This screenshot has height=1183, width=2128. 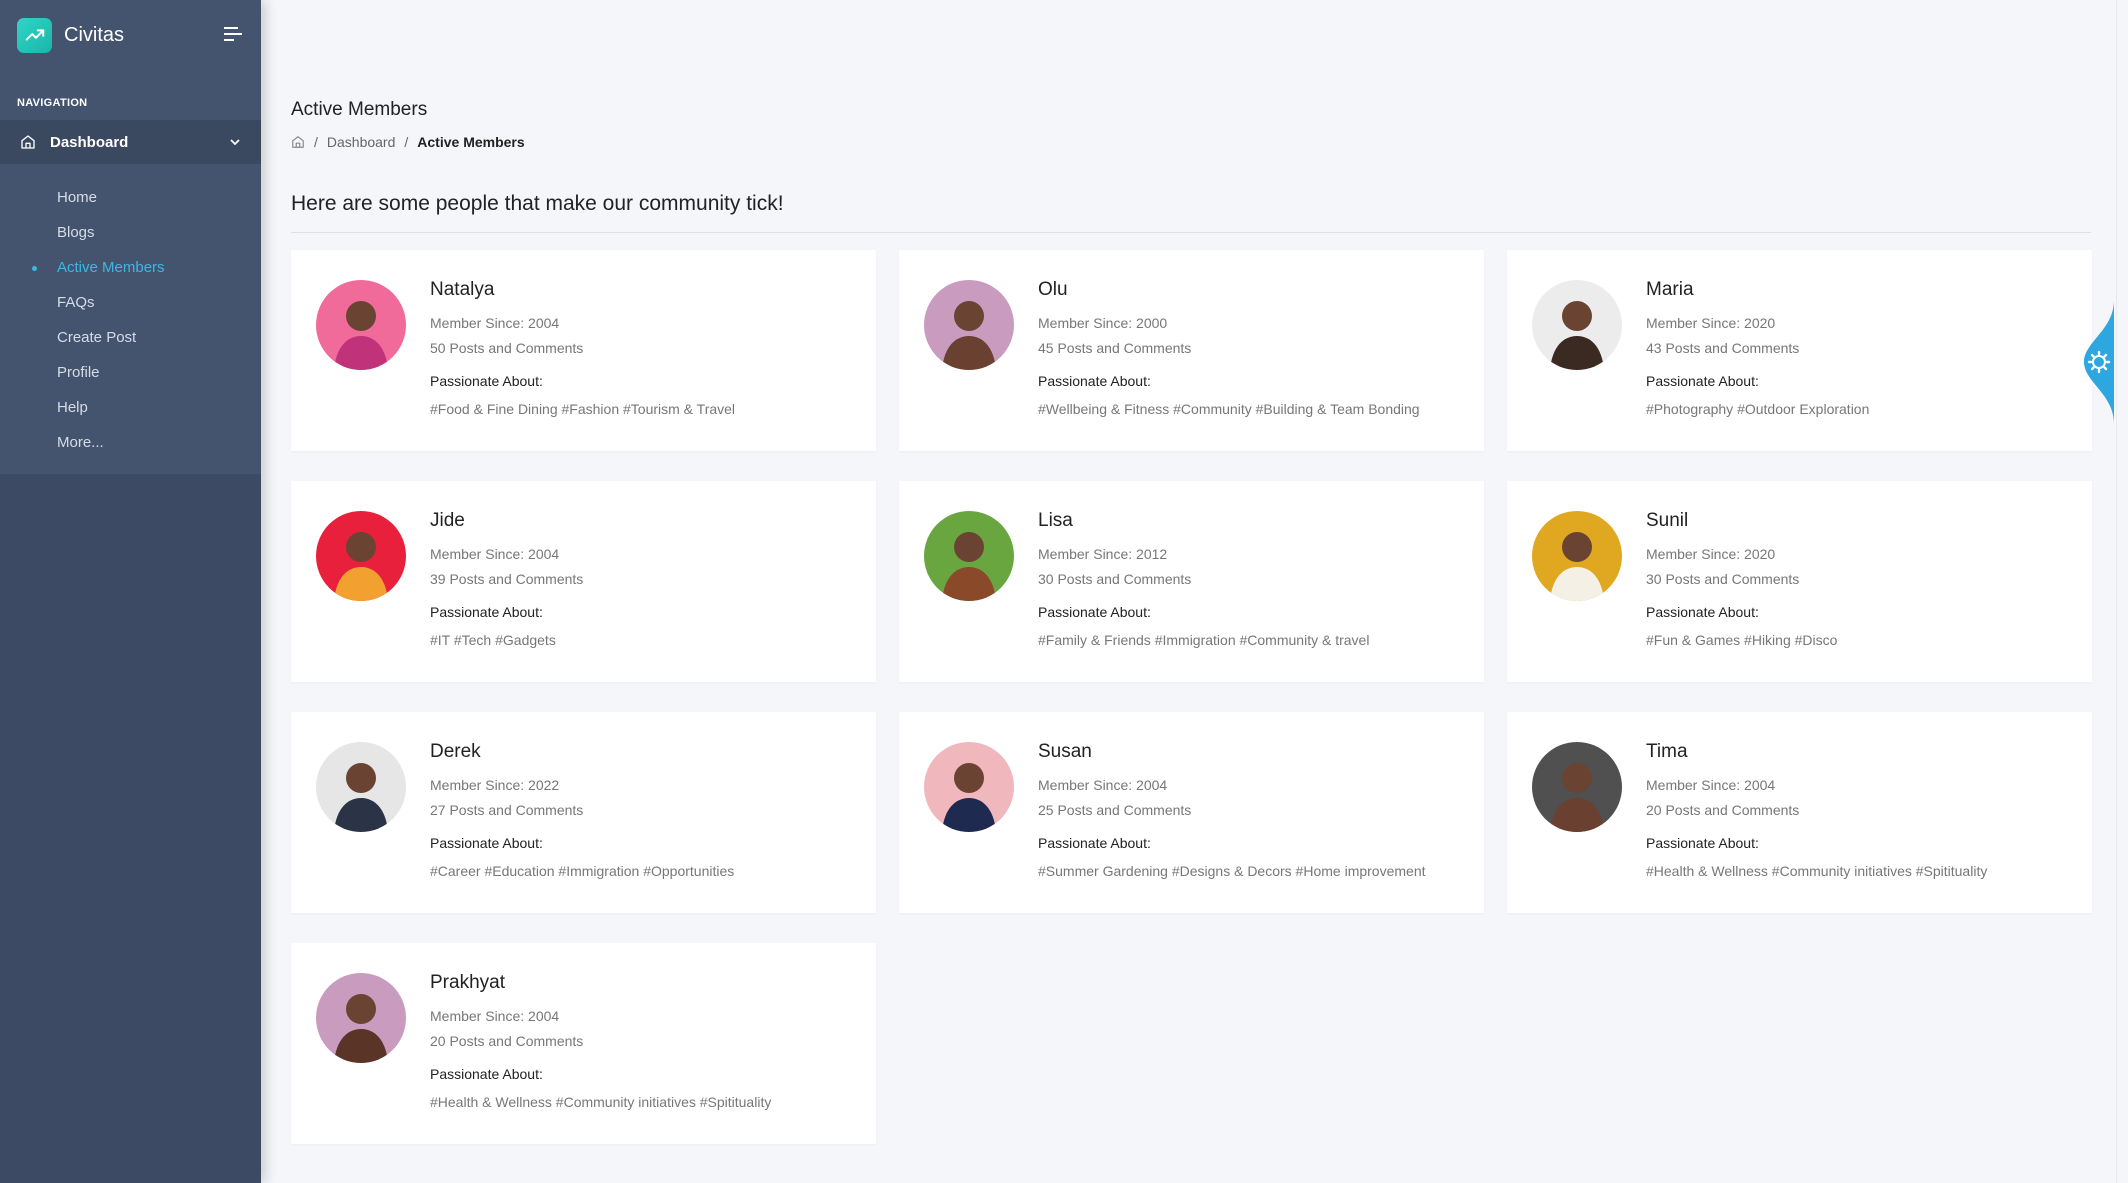 What do you see at coordinates (130, 267) in the screenshot?
I see `sidebar-item-active-members: Active Members` at bounding box center [130, 267].